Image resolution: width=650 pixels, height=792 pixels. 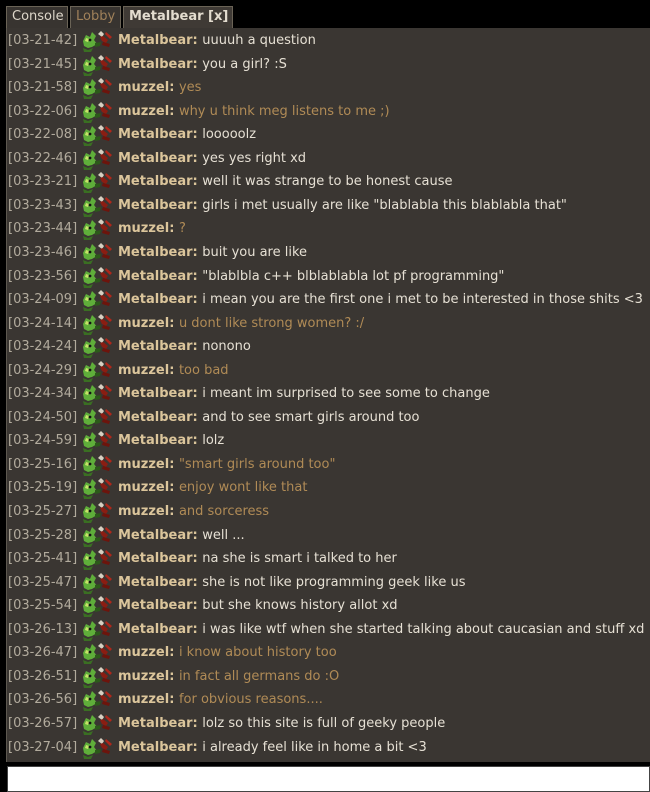 I want to click on message-text: she is not like programming geek like us, so click(x=334, y=582).